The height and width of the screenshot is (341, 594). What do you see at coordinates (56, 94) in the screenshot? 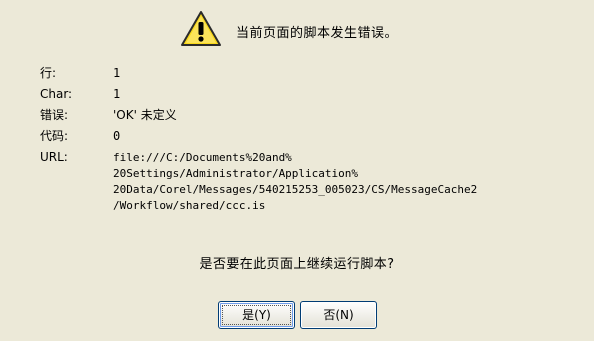
I see `field-char-label: Char:` at bounding box center [56, 94].